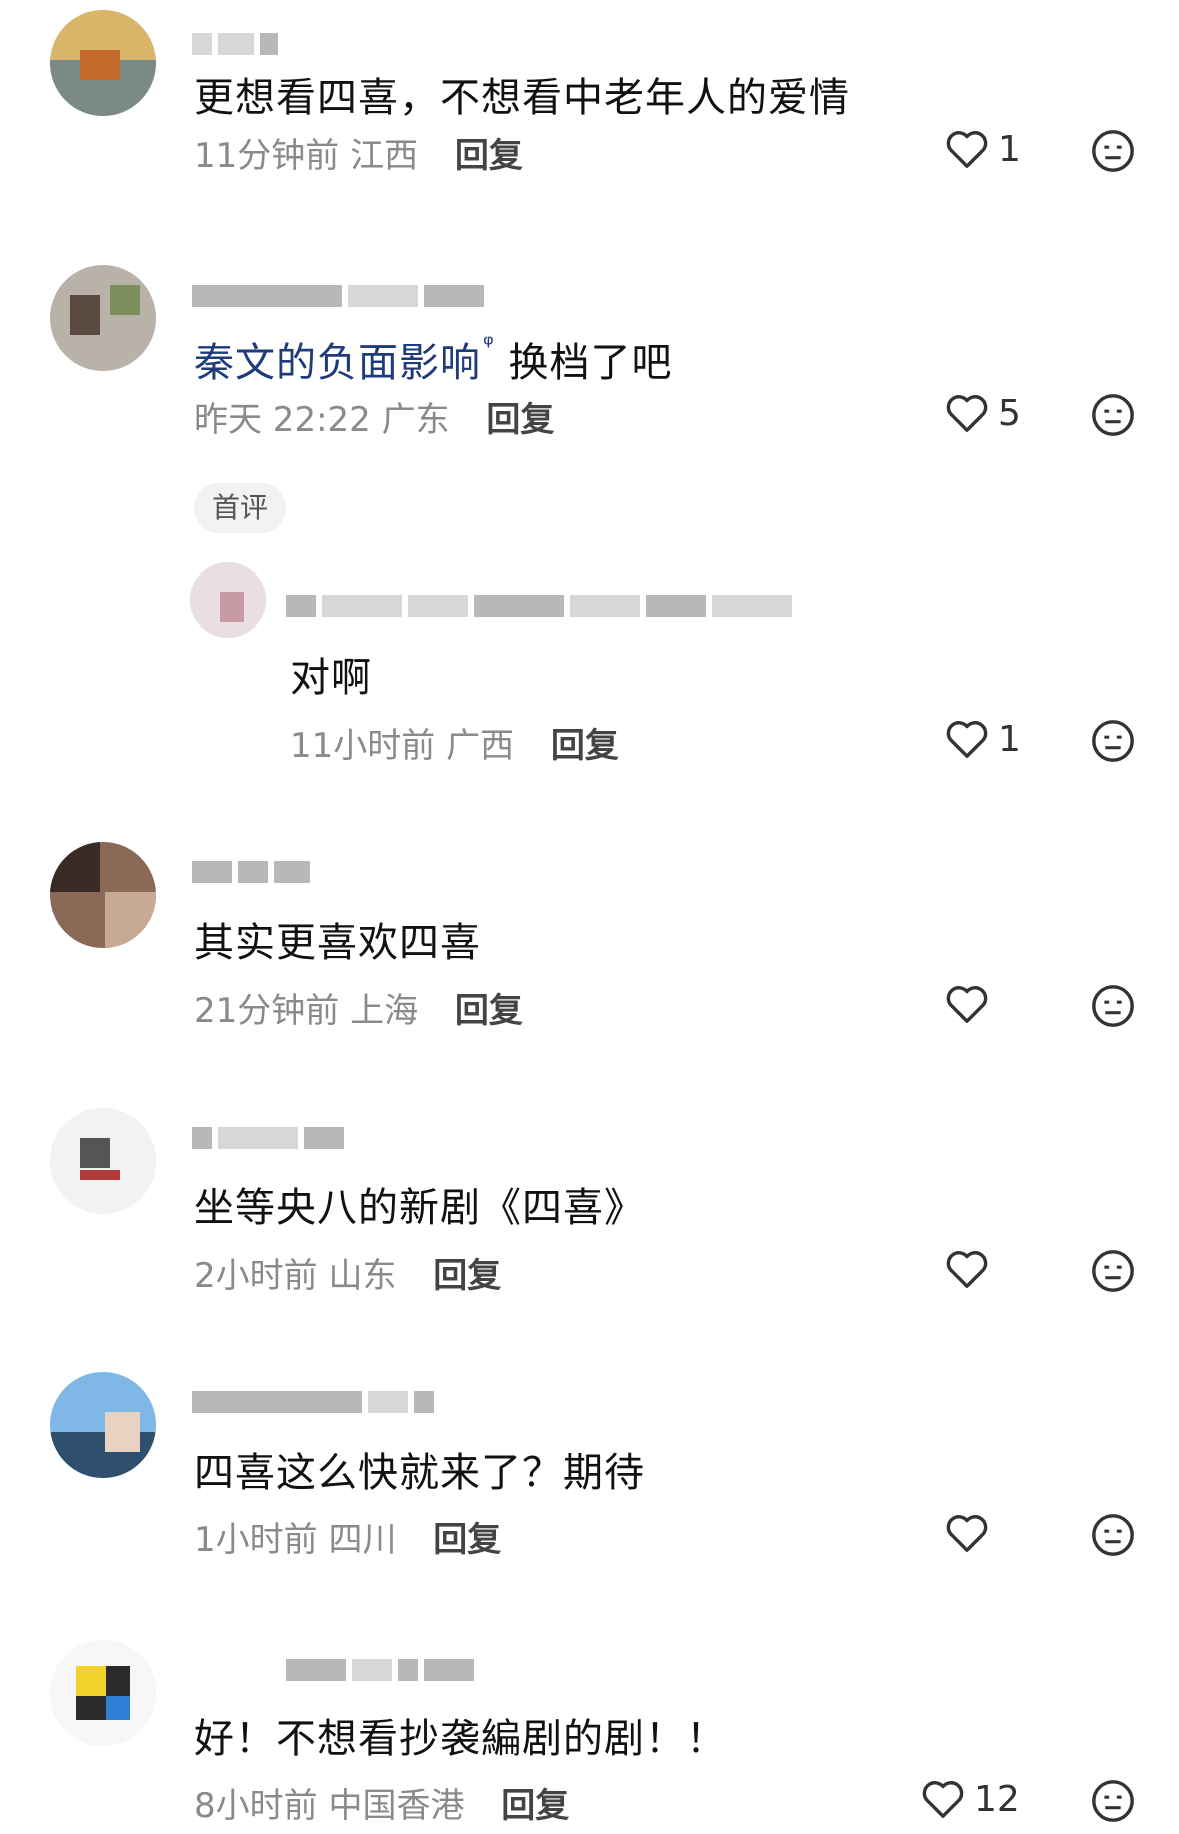  What do you see at coordinates (337, 363) in the screenshot?
I see `search-link: 秦文的负面影响` at bounding box center [337, 363].